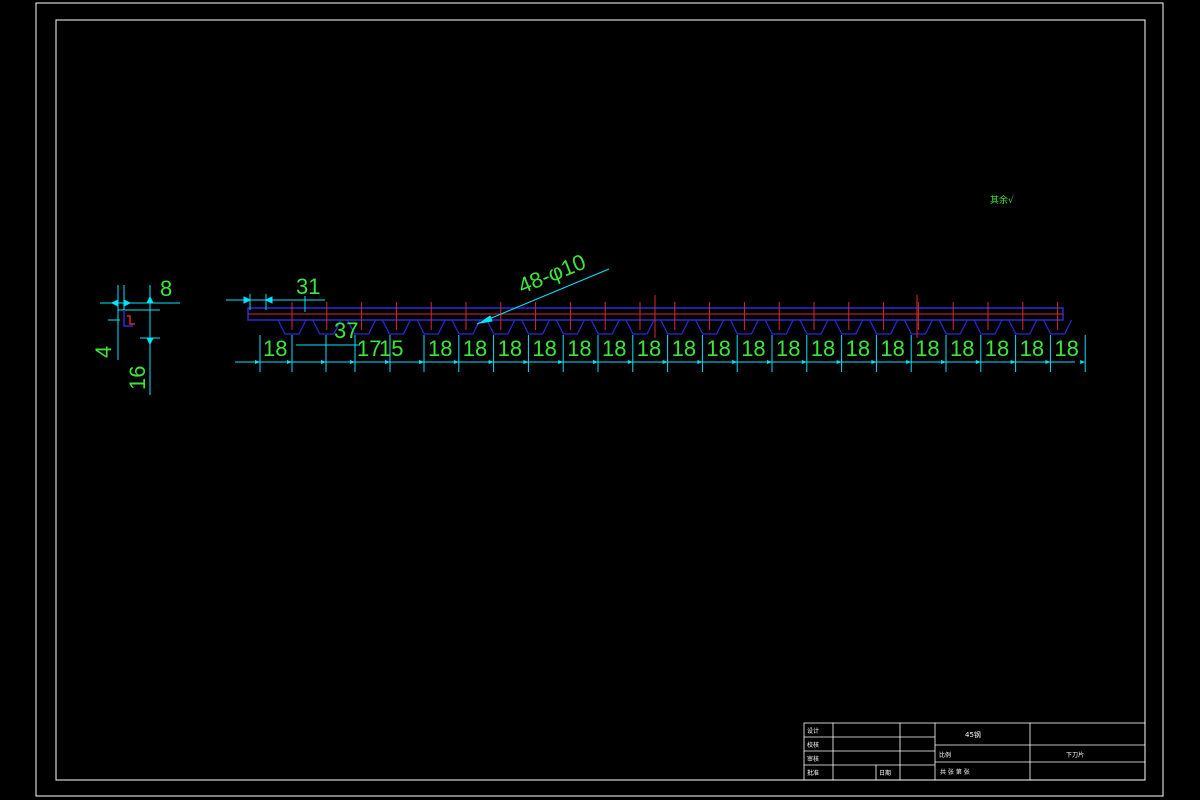 The image size is (1200, 800). What do you see at coordinates (813, 731) in the screenshot?
I see `designer-label: 设计` at bounding box center [813, 731].